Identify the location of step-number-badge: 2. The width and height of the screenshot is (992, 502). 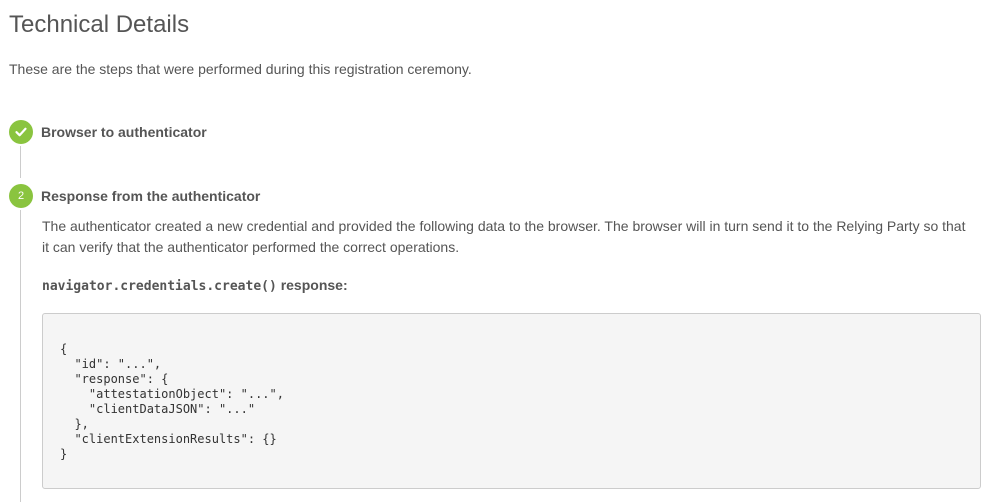
(21, 196).